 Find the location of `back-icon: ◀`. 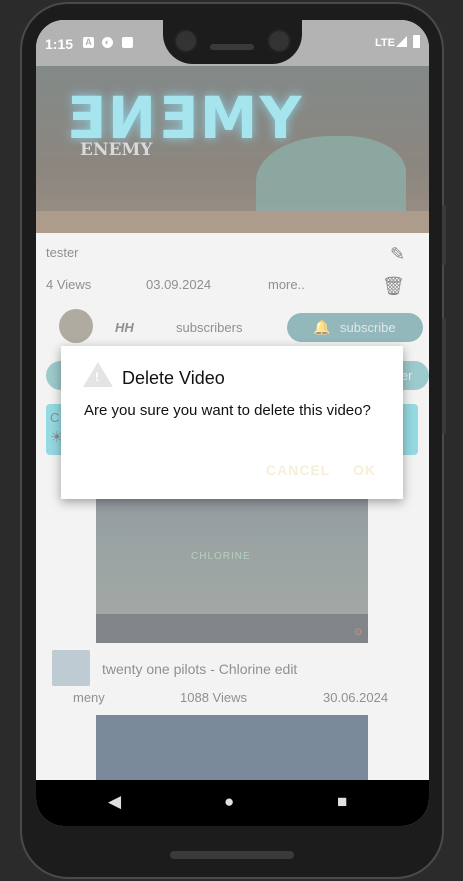

back-icon: ◀ is located at coordinates (114, 802).